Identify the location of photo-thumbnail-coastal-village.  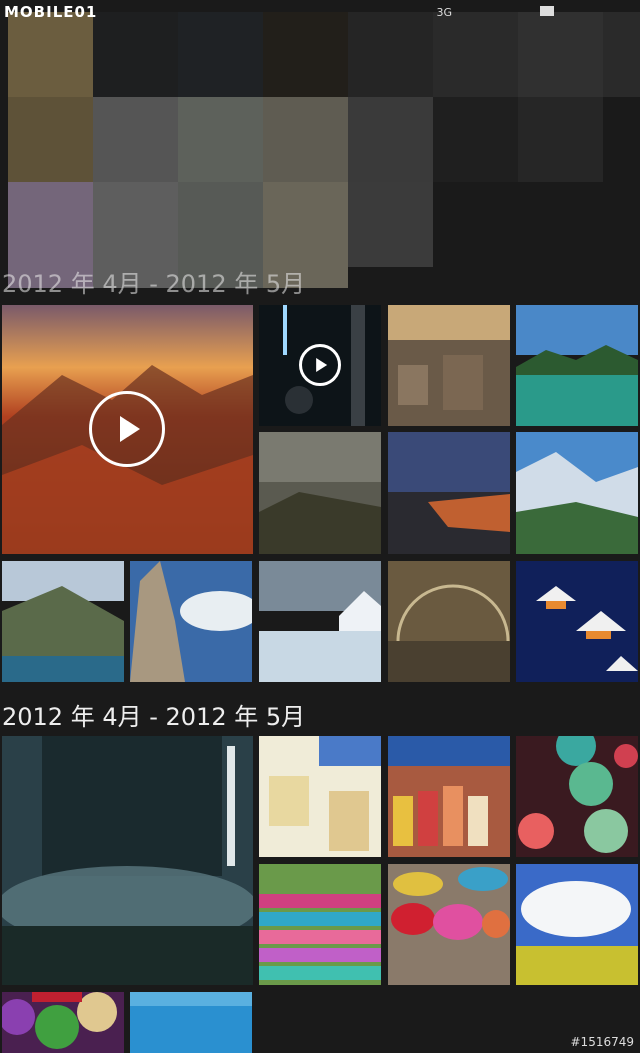
(63, 621).